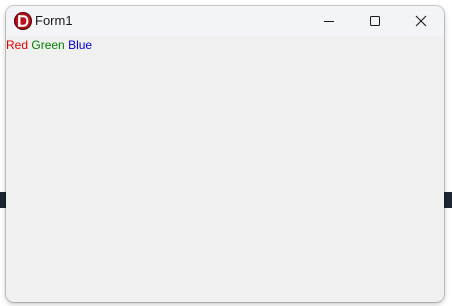 Image resolution: width=452 pixels, height=306 pixels. Describe the element at coordinates (225, 21) in the screenshot. I see `title-bar: Form1` at that location.